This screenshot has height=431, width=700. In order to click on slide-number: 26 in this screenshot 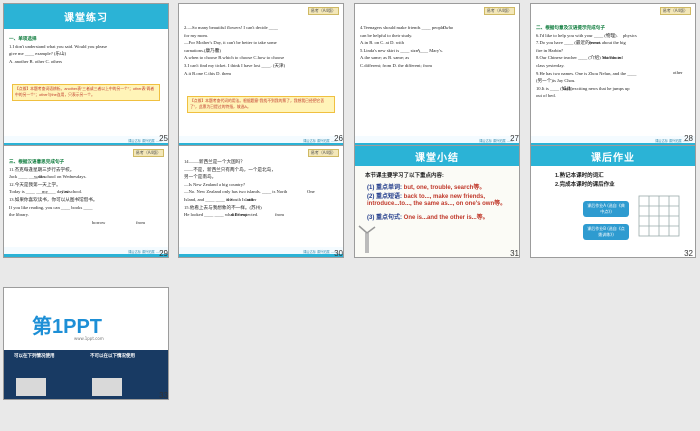, I will do `click(338, 138)`.